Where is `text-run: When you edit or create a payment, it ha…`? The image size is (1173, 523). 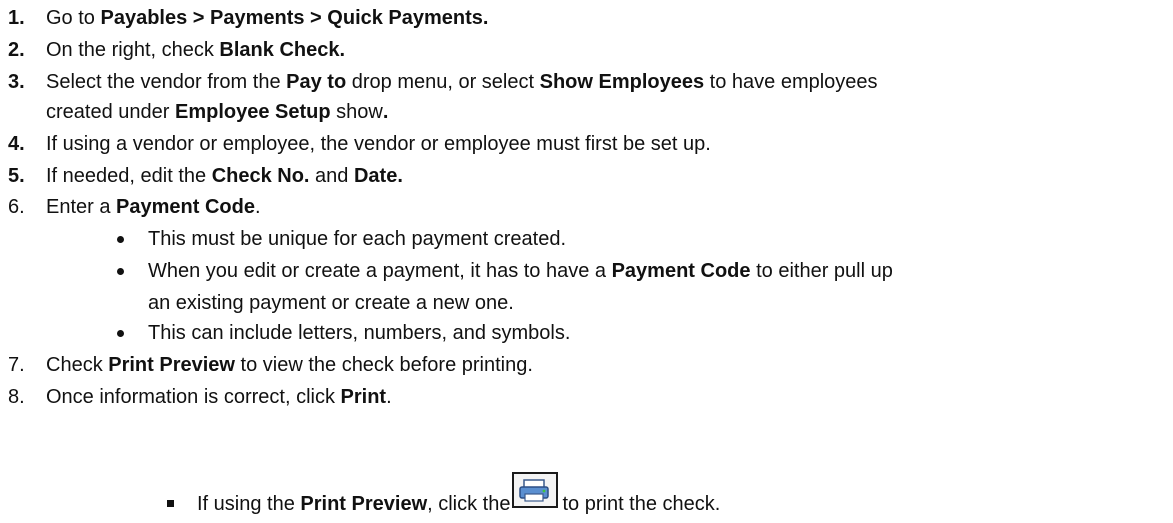
text-run: When you edit or create a payment, it ha… is located at coordinates (380, 271).